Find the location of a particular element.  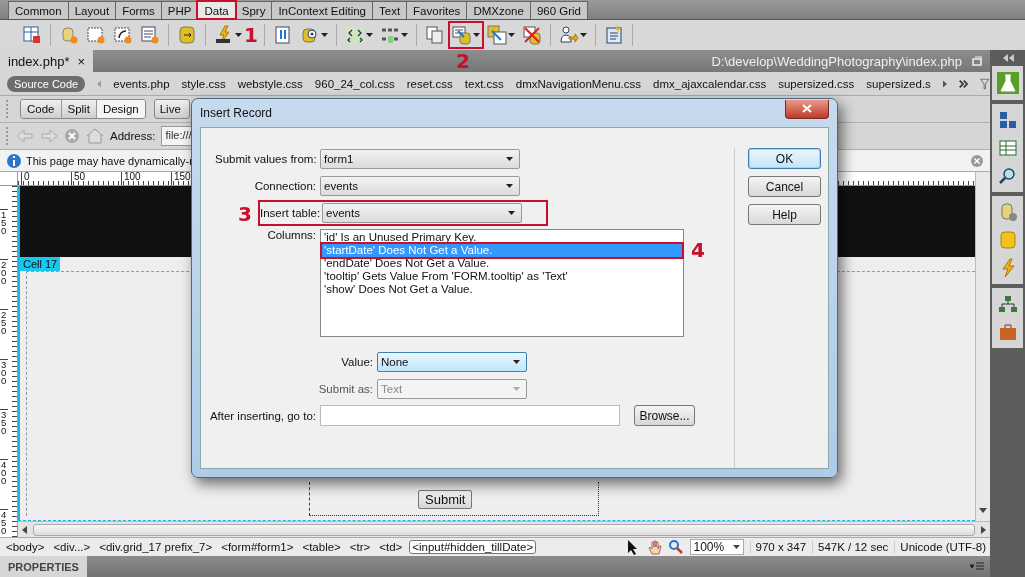

dropdown-select: None is located at coordinates (452, 361).